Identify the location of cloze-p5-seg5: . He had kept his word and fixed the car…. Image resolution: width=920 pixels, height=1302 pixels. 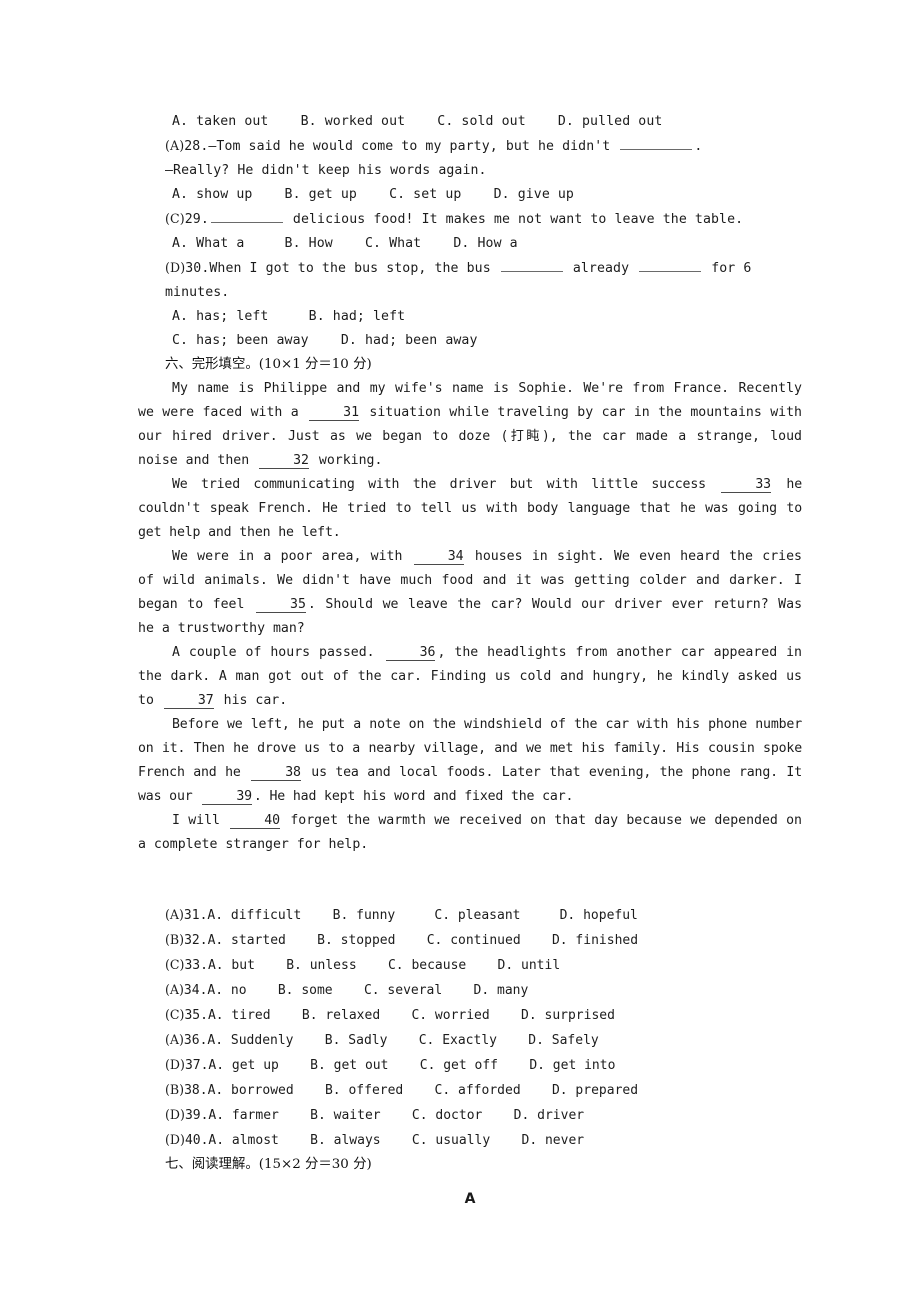
(413, 796).